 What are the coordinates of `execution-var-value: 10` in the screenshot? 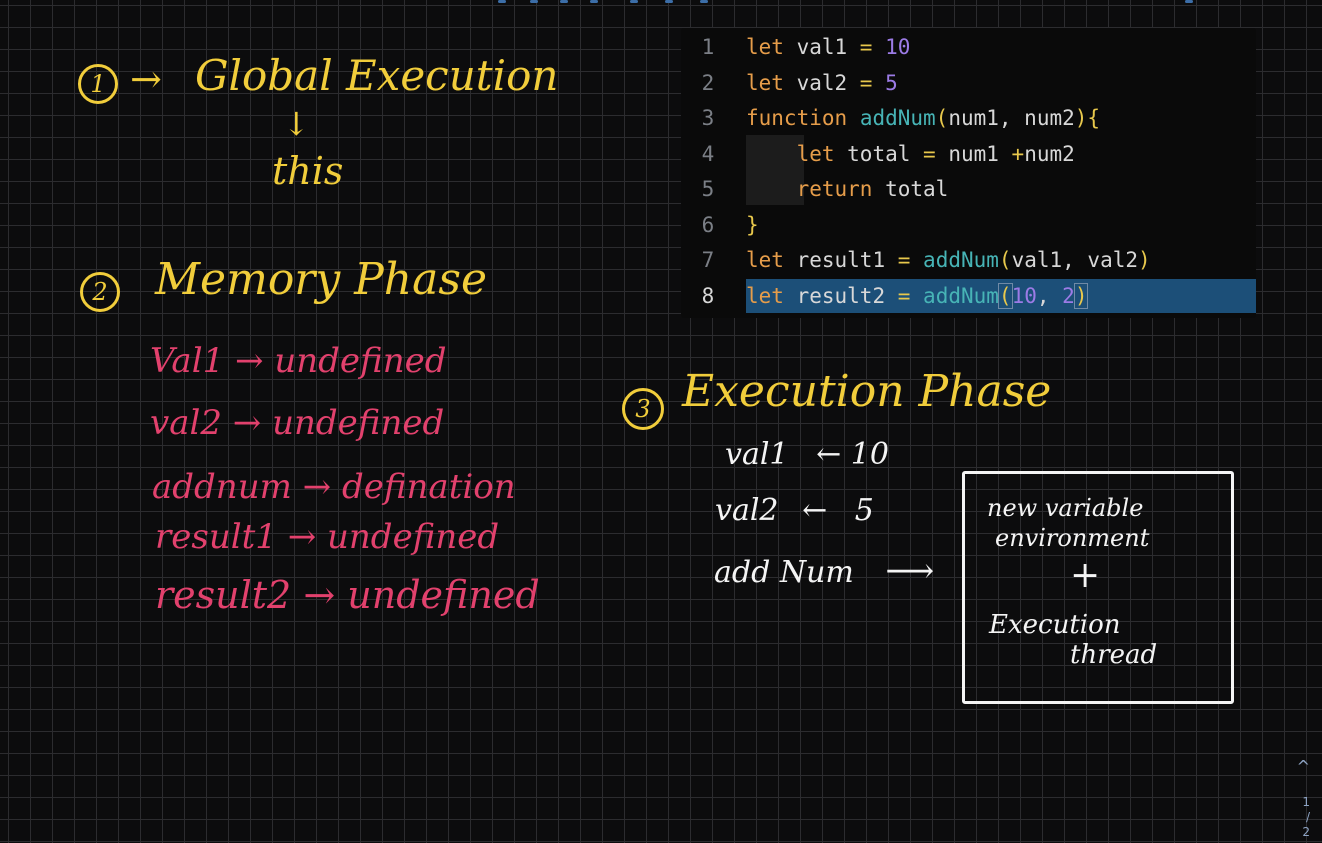 It's located at (869, 454).